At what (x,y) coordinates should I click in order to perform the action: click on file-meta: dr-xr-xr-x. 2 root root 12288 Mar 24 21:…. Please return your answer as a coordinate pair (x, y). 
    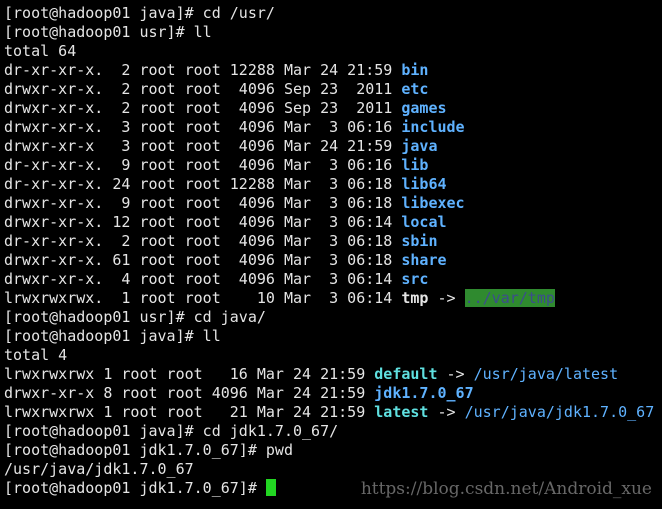
    Looking at the image, I should click on (203, 70).